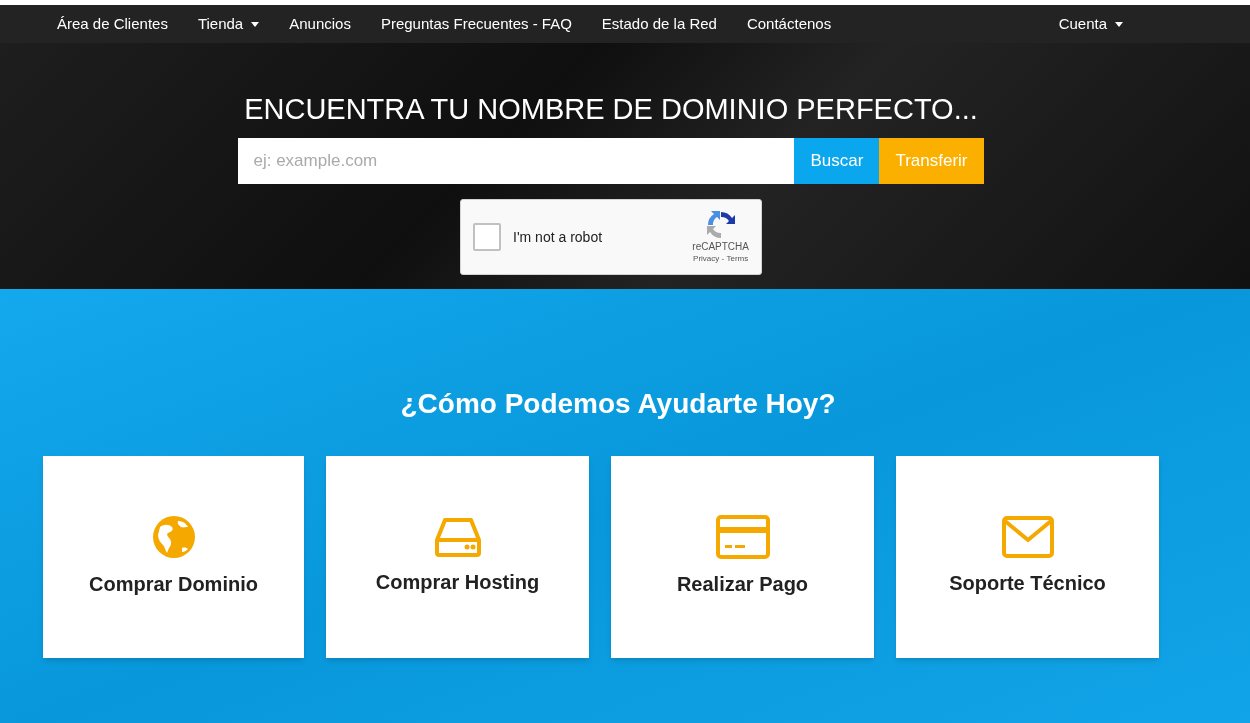 This screenshot has width=1250, height=723. I want to click on section-heading: ¿Cómo Podemos Ayudarte Hoy?, so click(618, 404).